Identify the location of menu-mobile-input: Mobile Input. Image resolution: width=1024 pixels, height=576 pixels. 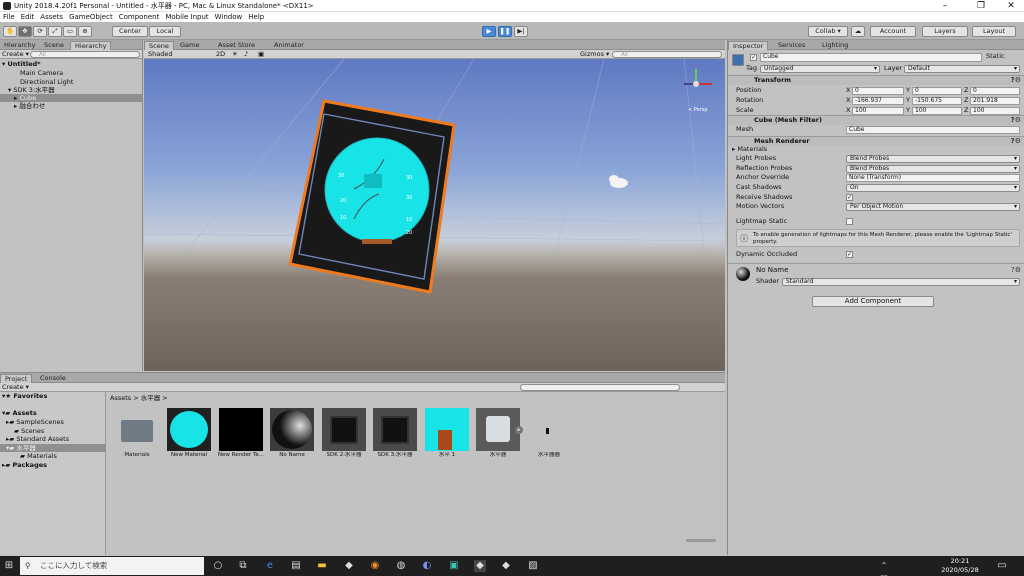
(186, 17).